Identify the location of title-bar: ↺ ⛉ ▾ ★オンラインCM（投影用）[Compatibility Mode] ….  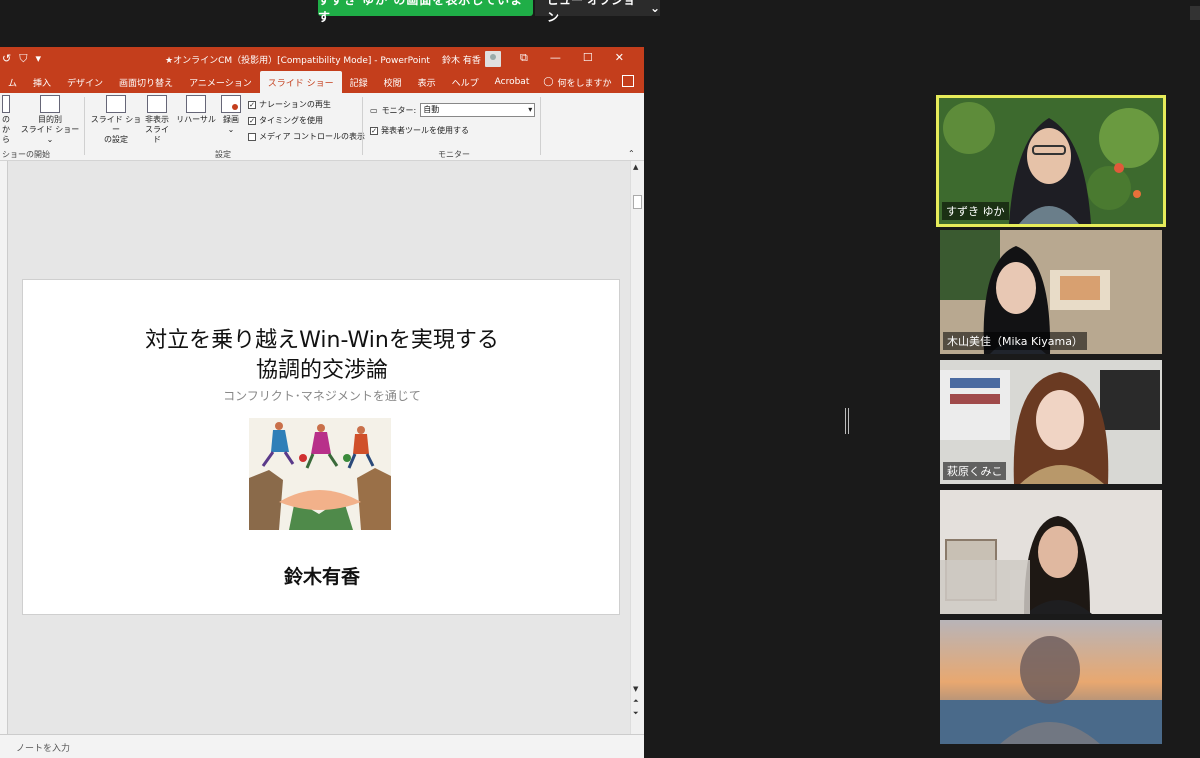
(322, 59).